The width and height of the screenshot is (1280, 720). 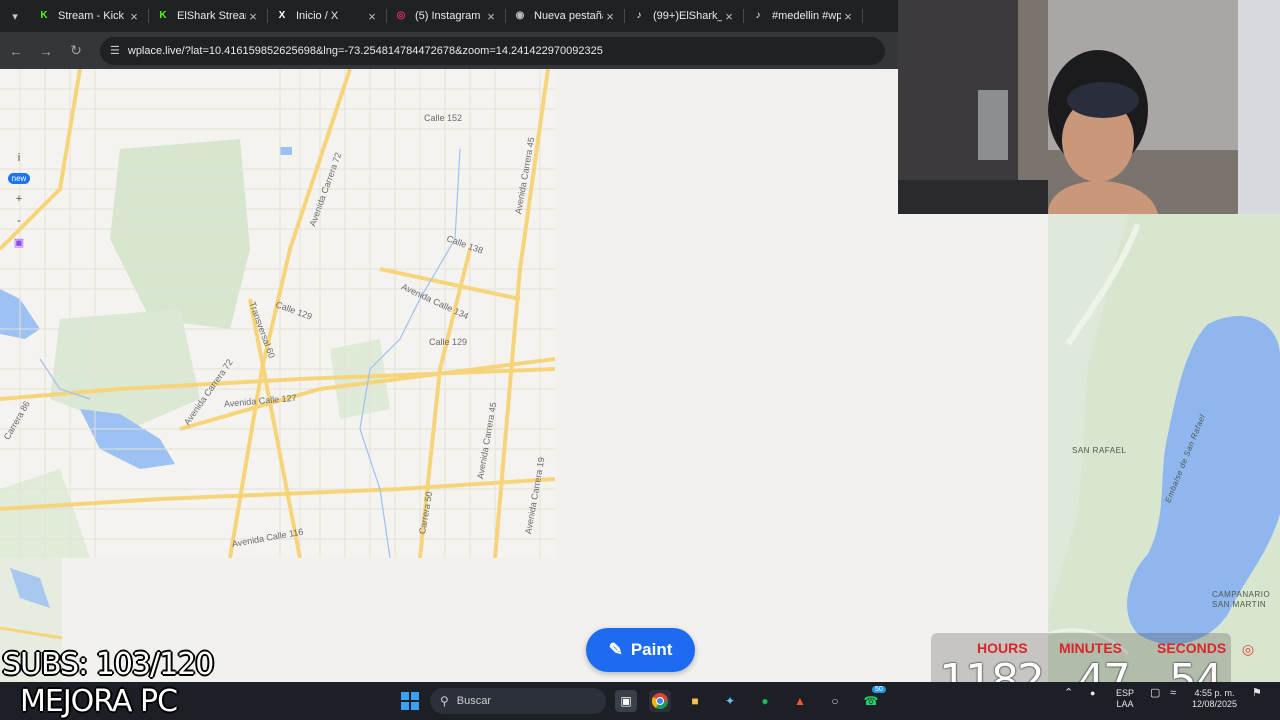 I want to click on seconds-label: SECONDS, so click(x=1192, y=648).